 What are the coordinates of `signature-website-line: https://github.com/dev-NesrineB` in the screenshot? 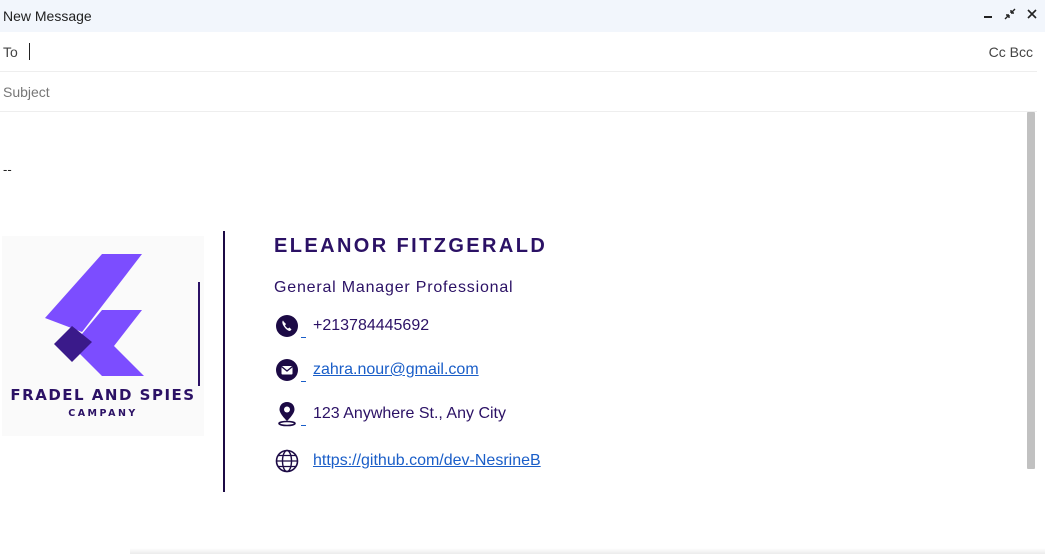 It's located at (407, 461).